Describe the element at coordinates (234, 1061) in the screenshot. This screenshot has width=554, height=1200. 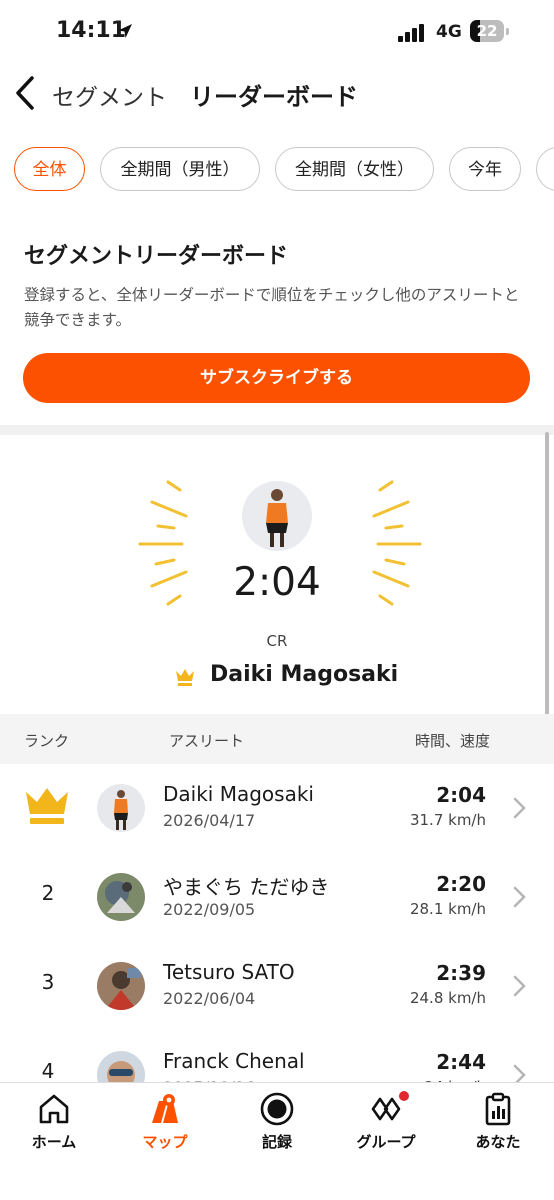
I see `athlete-name: Franck Chenal` at that location.